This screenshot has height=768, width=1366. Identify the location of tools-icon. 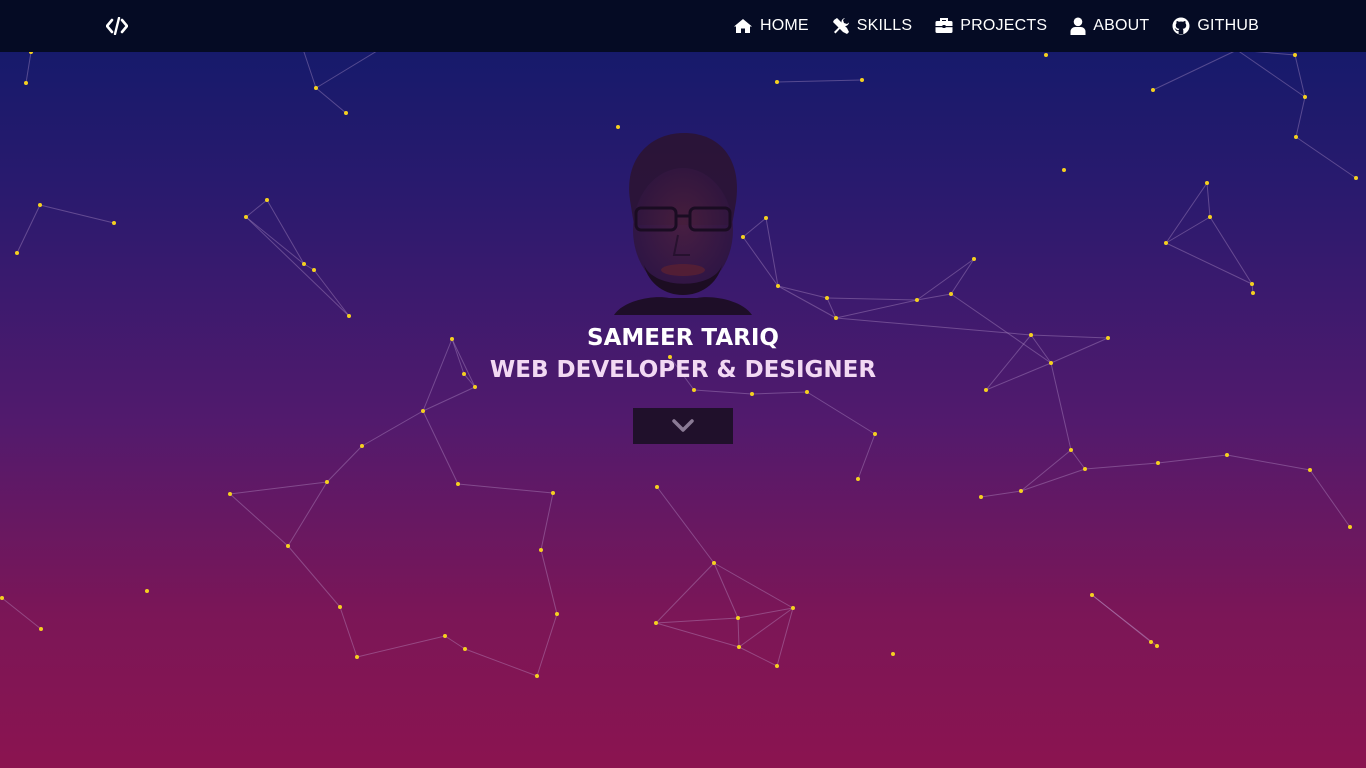
(840, 26).